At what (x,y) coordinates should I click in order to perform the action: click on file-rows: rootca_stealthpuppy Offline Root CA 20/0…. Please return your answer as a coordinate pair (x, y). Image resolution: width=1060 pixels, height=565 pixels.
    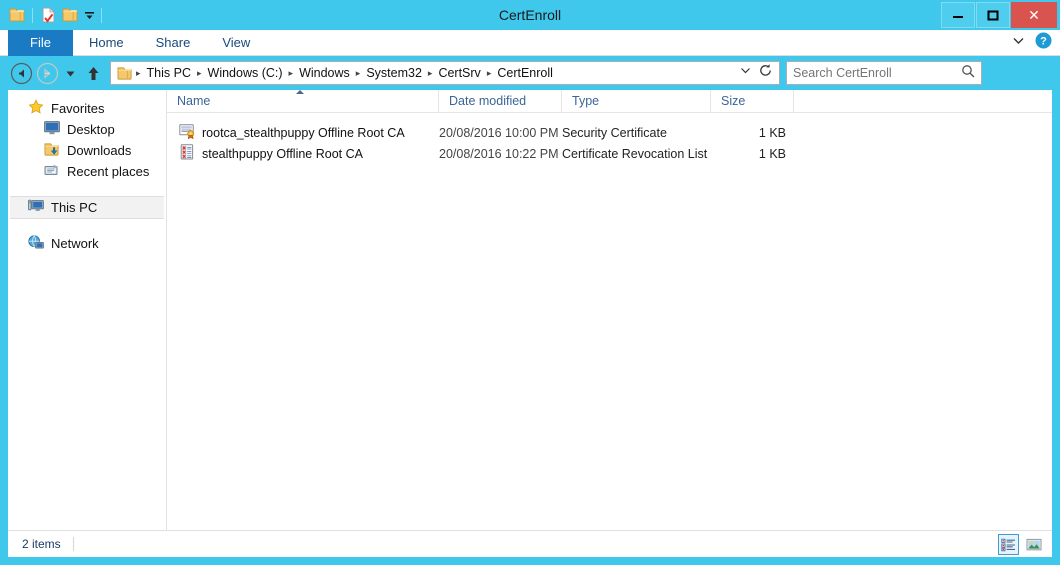
    Looking at the image, I should click on (609, 138).